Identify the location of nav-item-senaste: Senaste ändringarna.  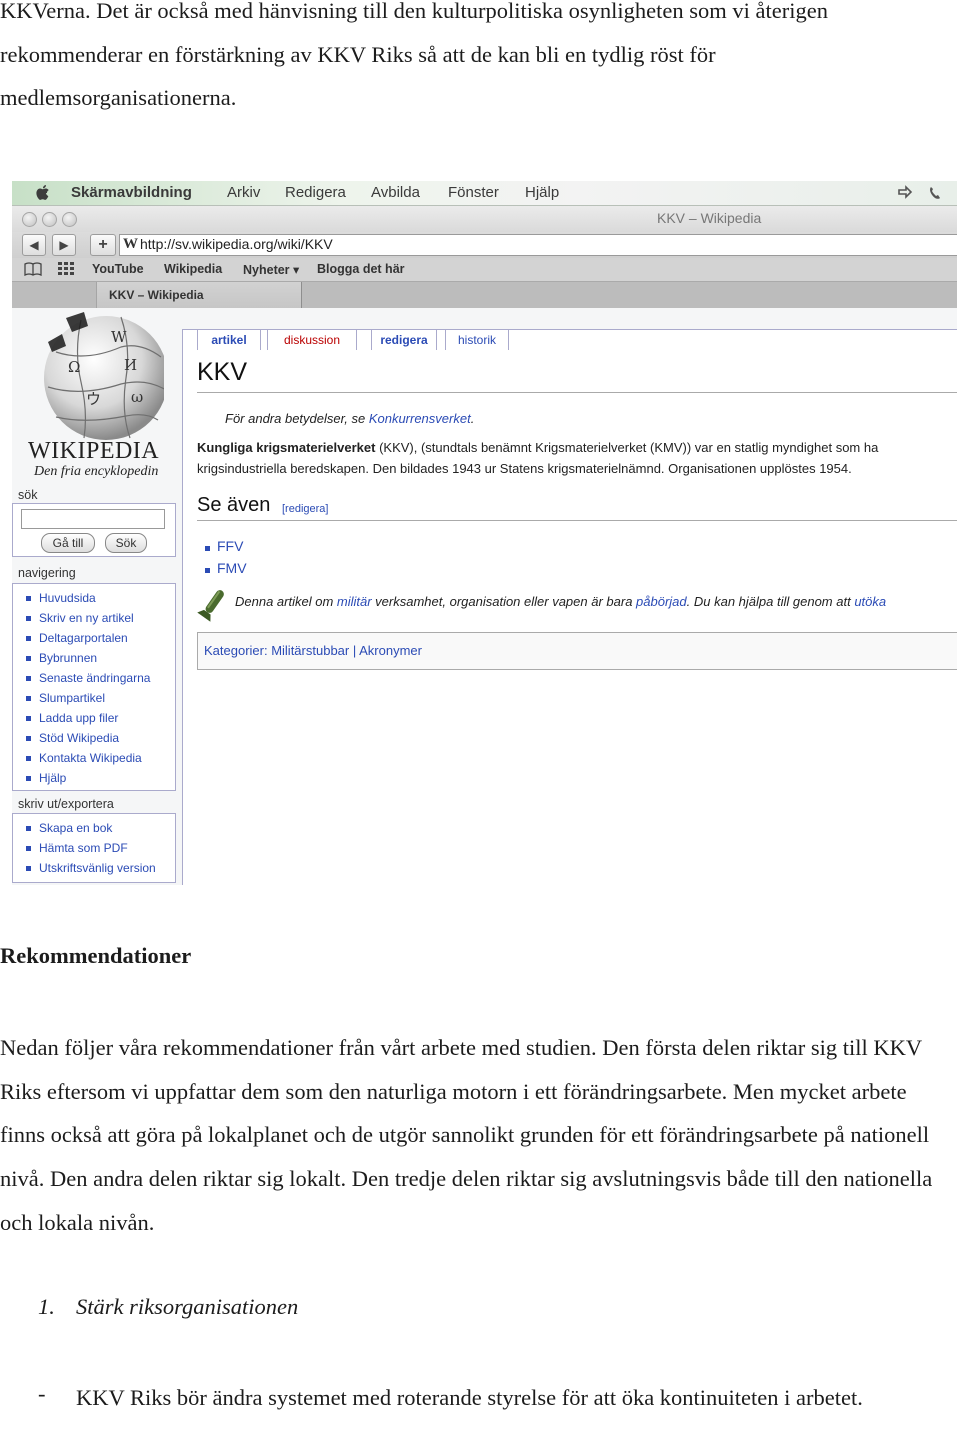
(94, 678).